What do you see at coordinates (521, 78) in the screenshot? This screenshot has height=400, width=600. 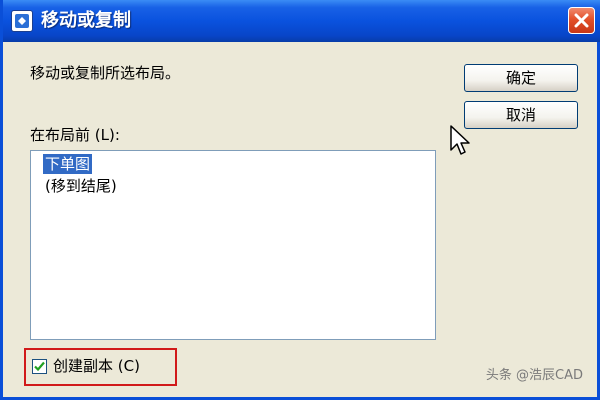 I see `ok-button: 确定` at bounding box center [521, 78].